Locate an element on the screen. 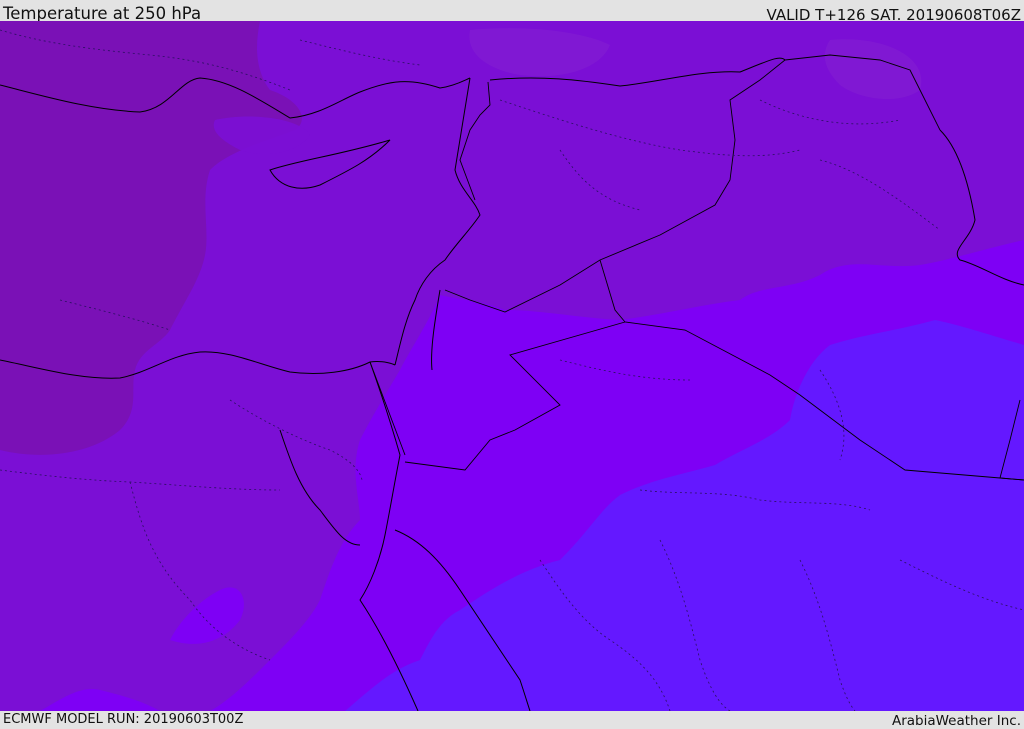 The width and height of the screenshot is (1024, 729). model-run-label: ECMWF MODEL RUN: 20190603T00Z is located at coordinates (123, 719).